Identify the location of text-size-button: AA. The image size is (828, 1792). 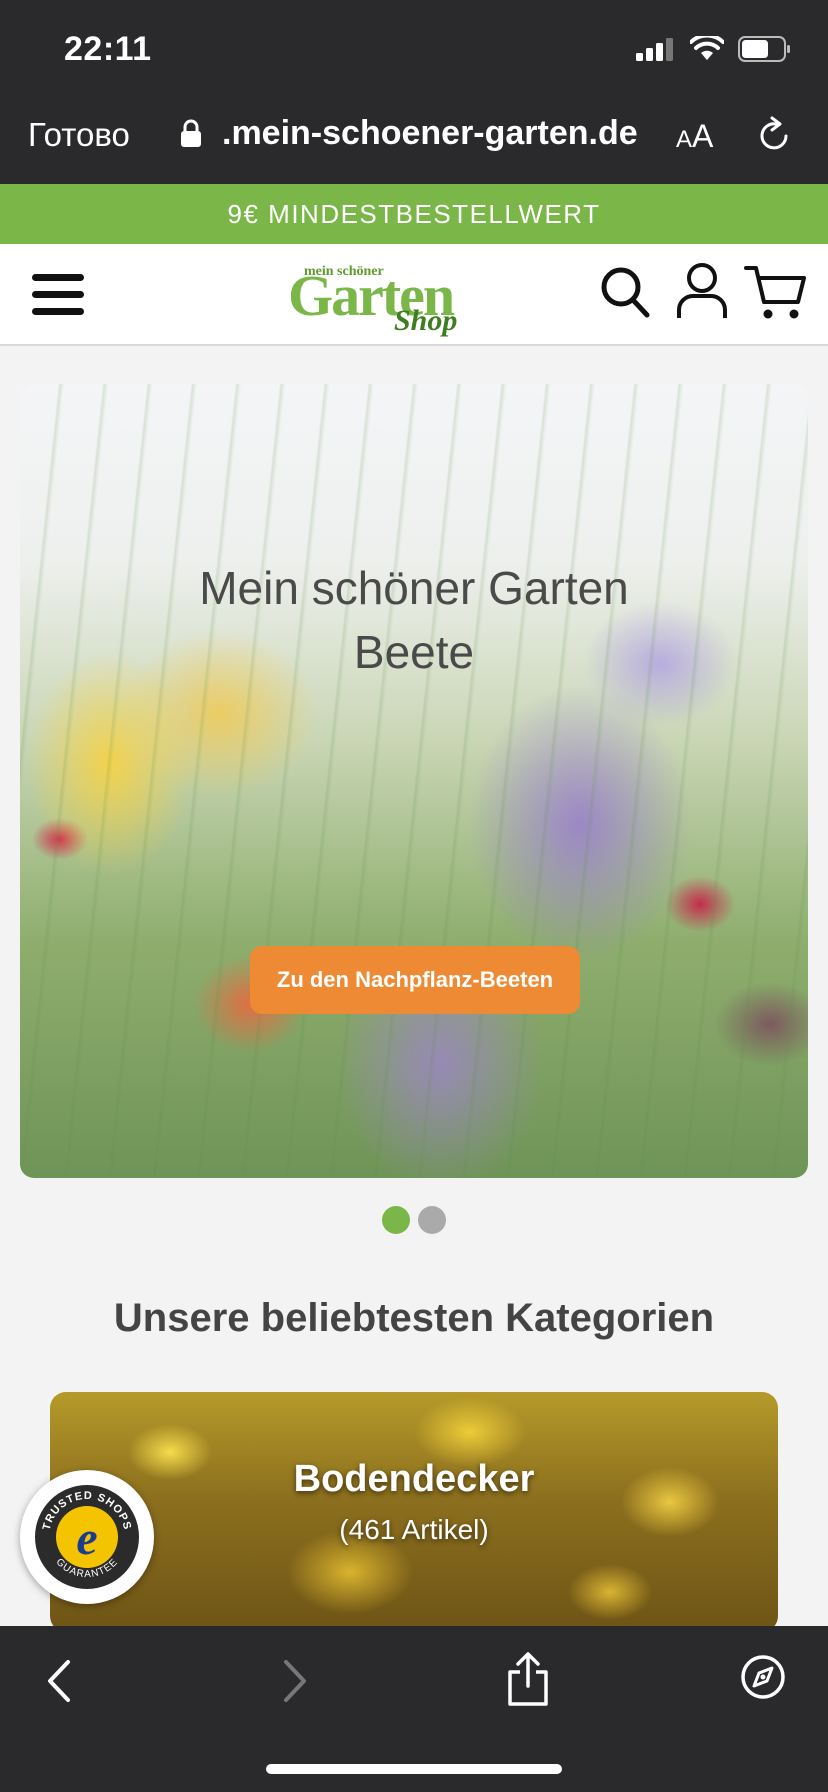
(694, 136).